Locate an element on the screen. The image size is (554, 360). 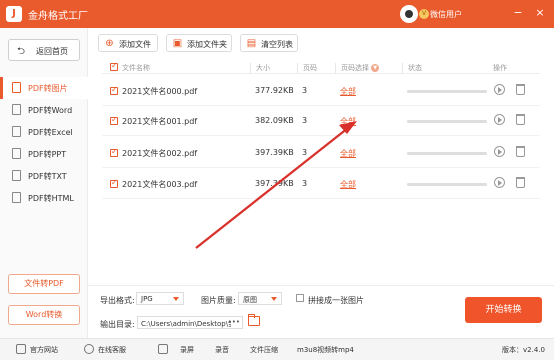
headset-icon is located at coordinates (89, 349).